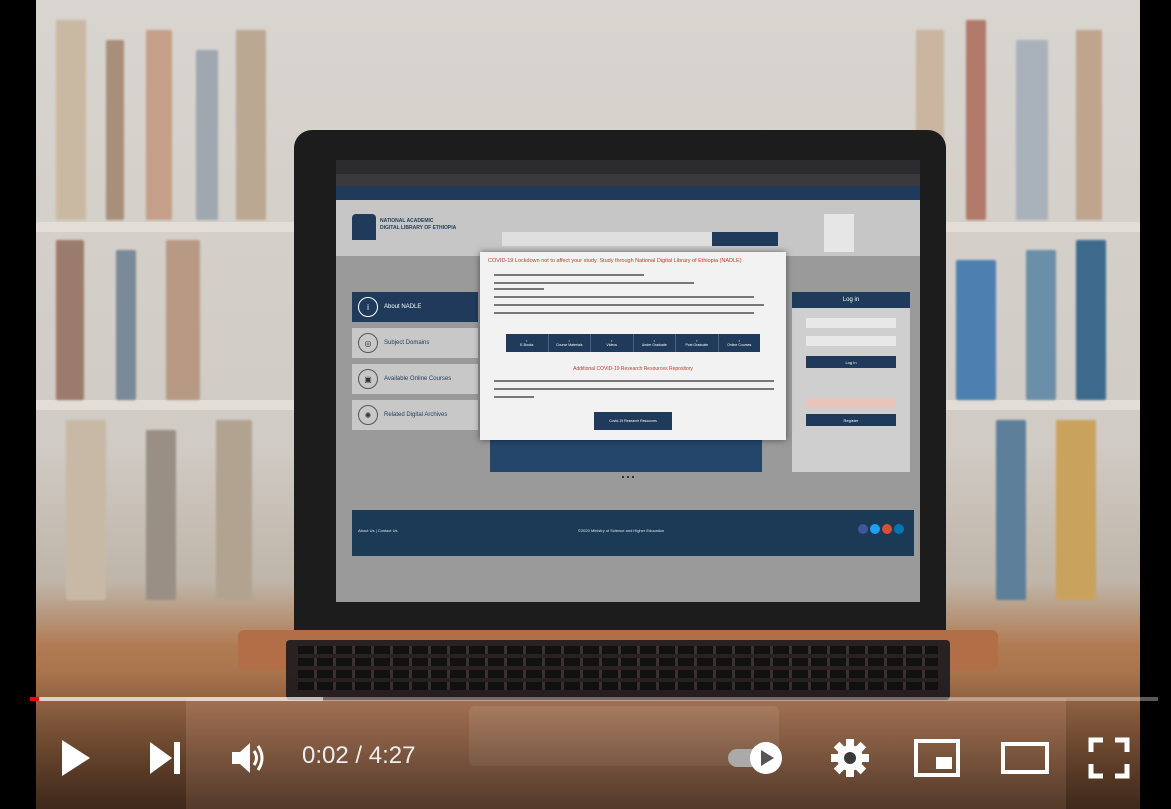  Describe the element at coordinates (851, 403) in the screenshot. I see `forgot-button` at that location.